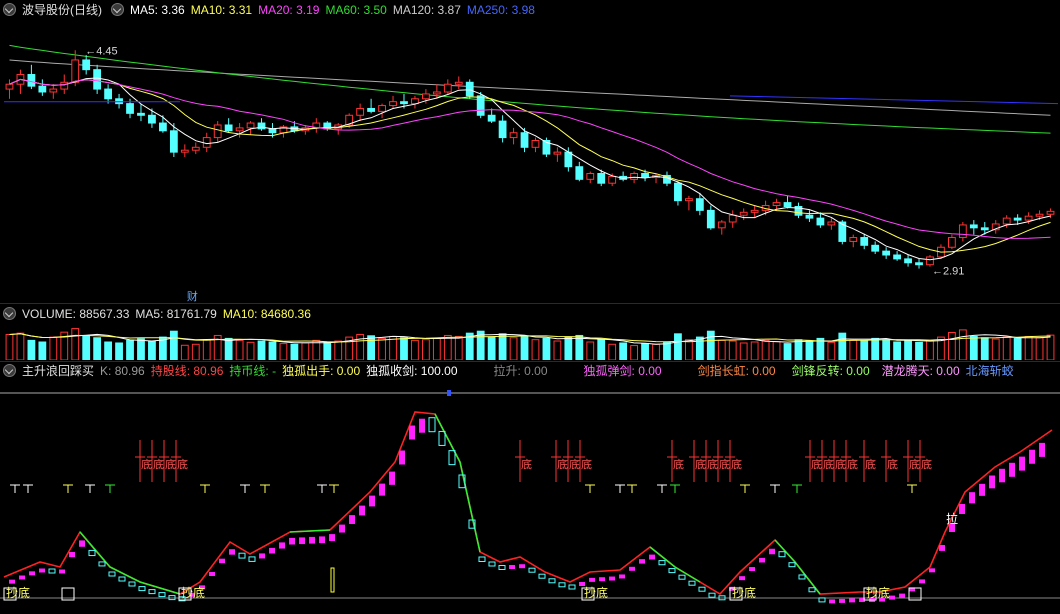 The height and width of the screenshot is (614, 1060). I want to click on ma250-value: MA250: 3.98, so click(500, 10).